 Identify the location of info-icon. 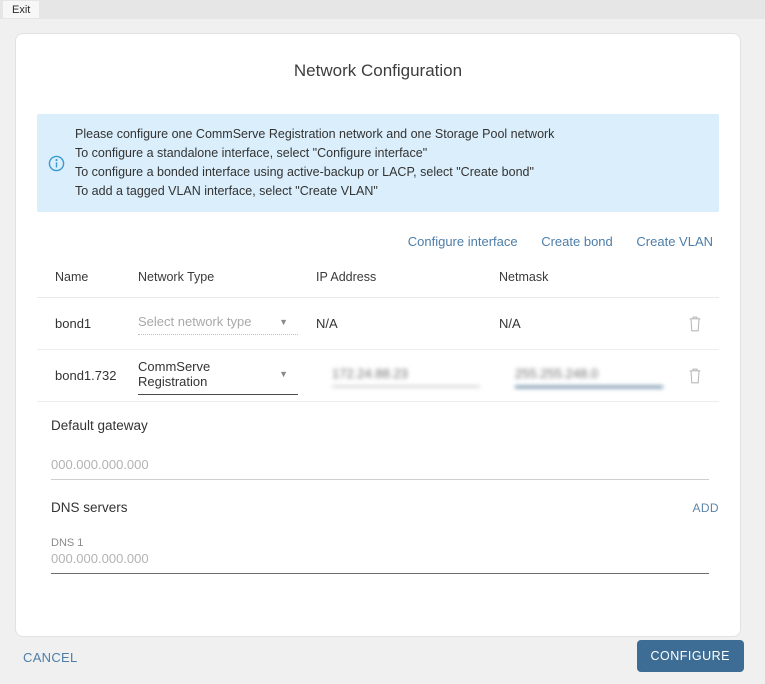
(56, 163).